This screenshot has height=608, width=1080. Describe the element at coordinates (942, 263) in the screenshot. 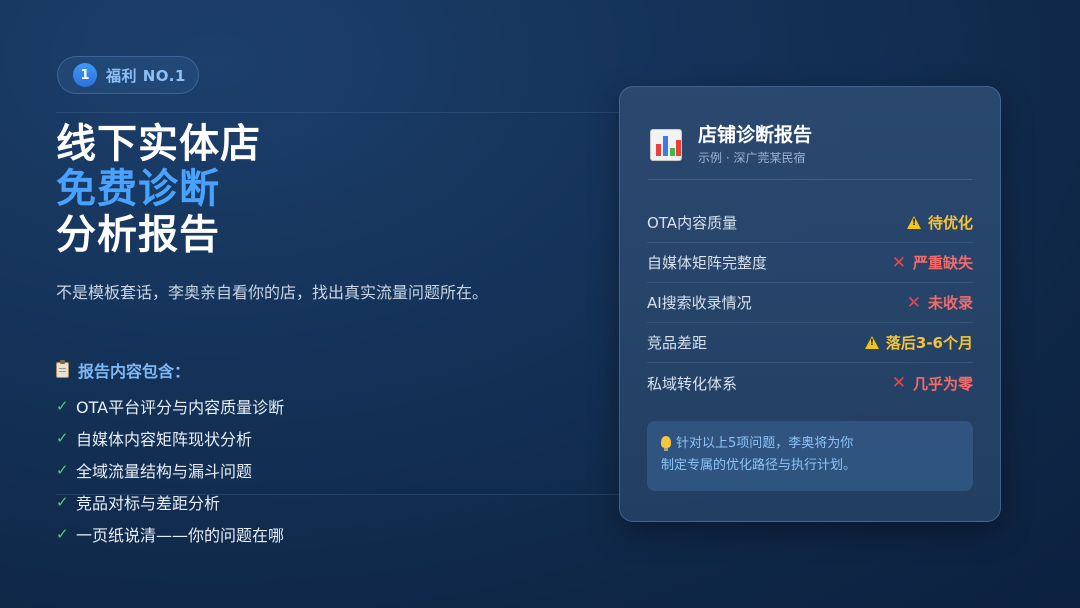

I see `status-text: 严重缺失` at that location.